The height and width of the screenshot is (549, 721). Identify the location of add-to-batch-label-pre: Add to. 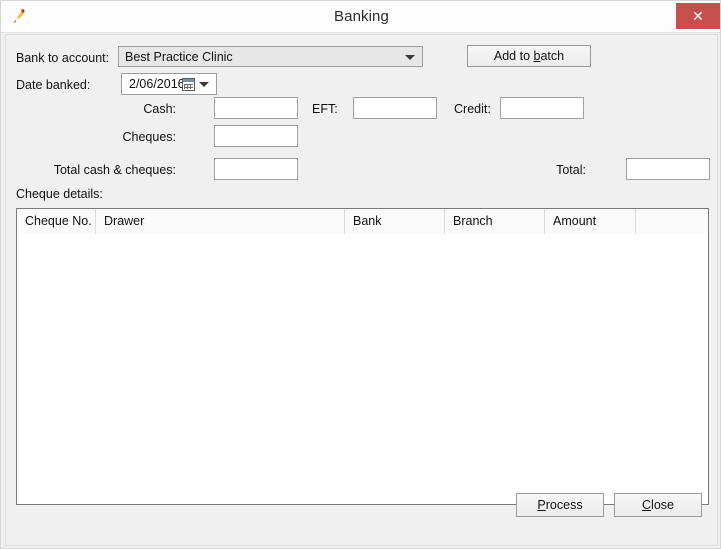
(513, 56).